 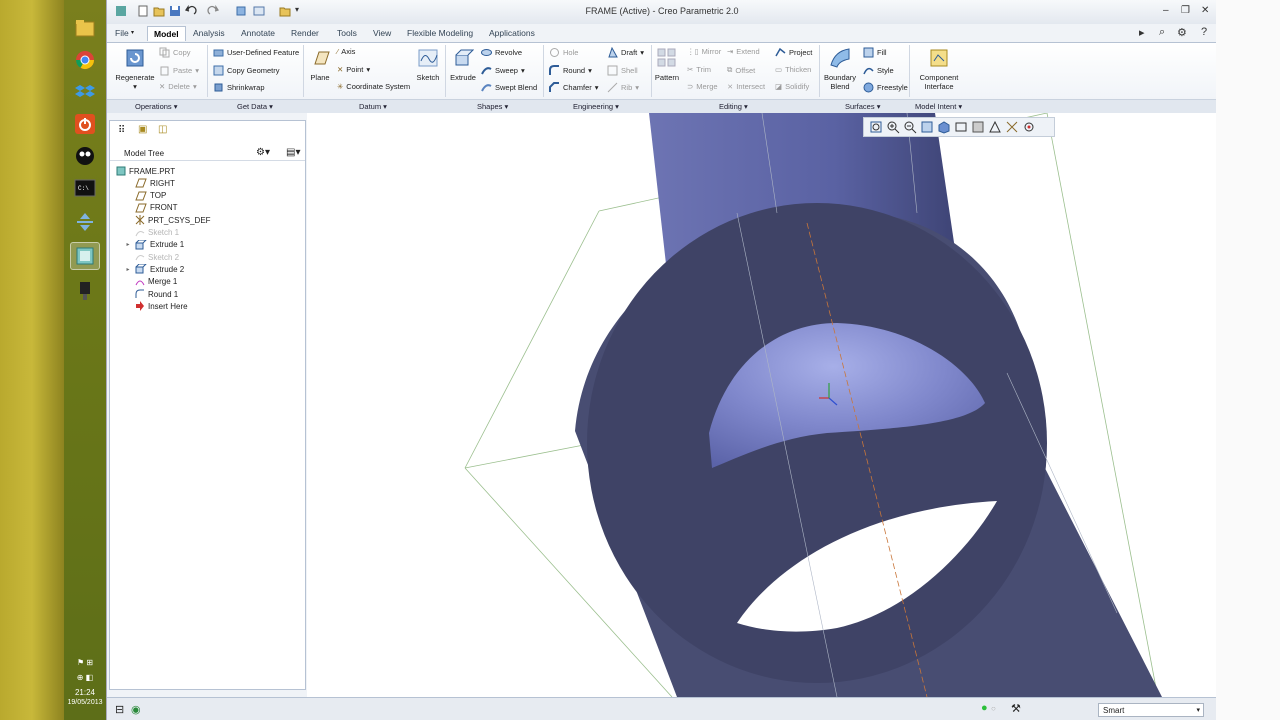 I want to click on tab-file: File, so click(x=122, y=33).